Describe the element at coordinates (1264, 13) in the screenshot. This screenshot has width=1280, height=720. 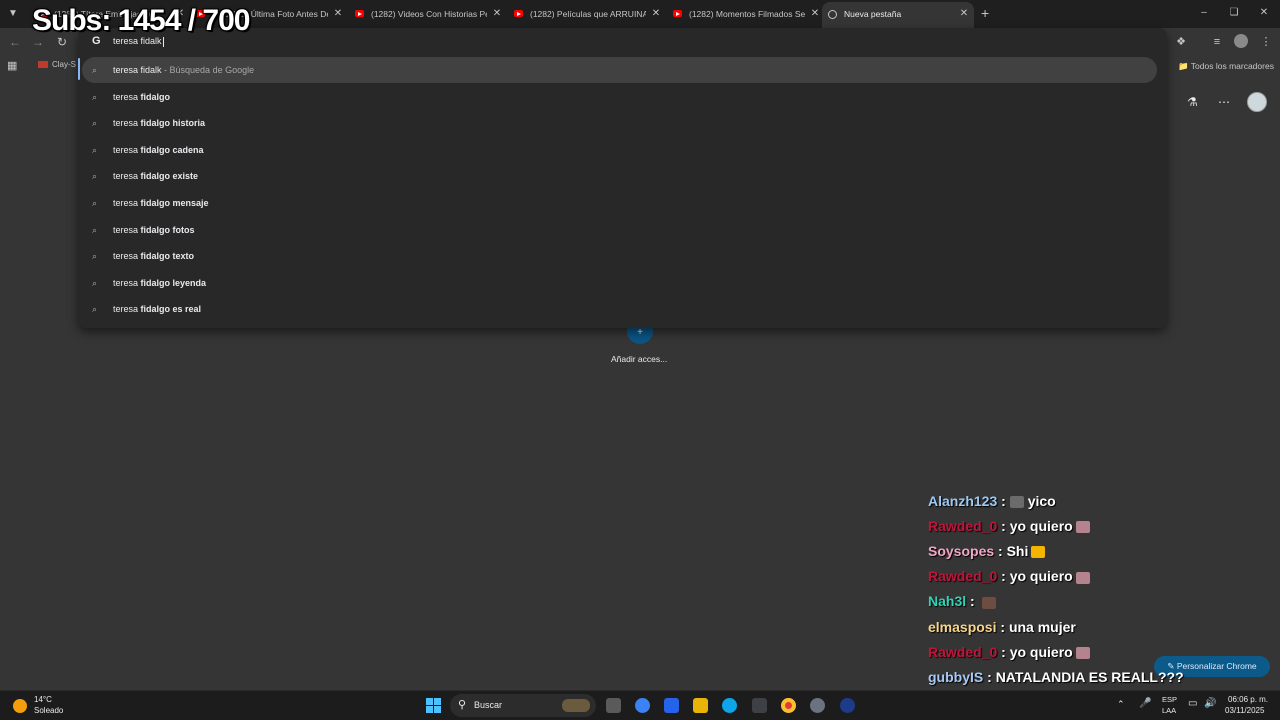
I see `close-window-icon: ✕` at that location.